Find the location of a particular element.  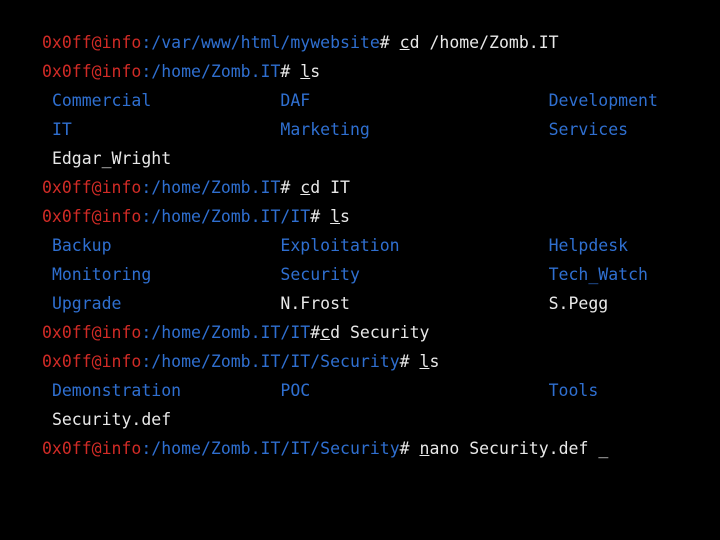

file-entry: Edgar_Wright is located at coordinates (111, 158).